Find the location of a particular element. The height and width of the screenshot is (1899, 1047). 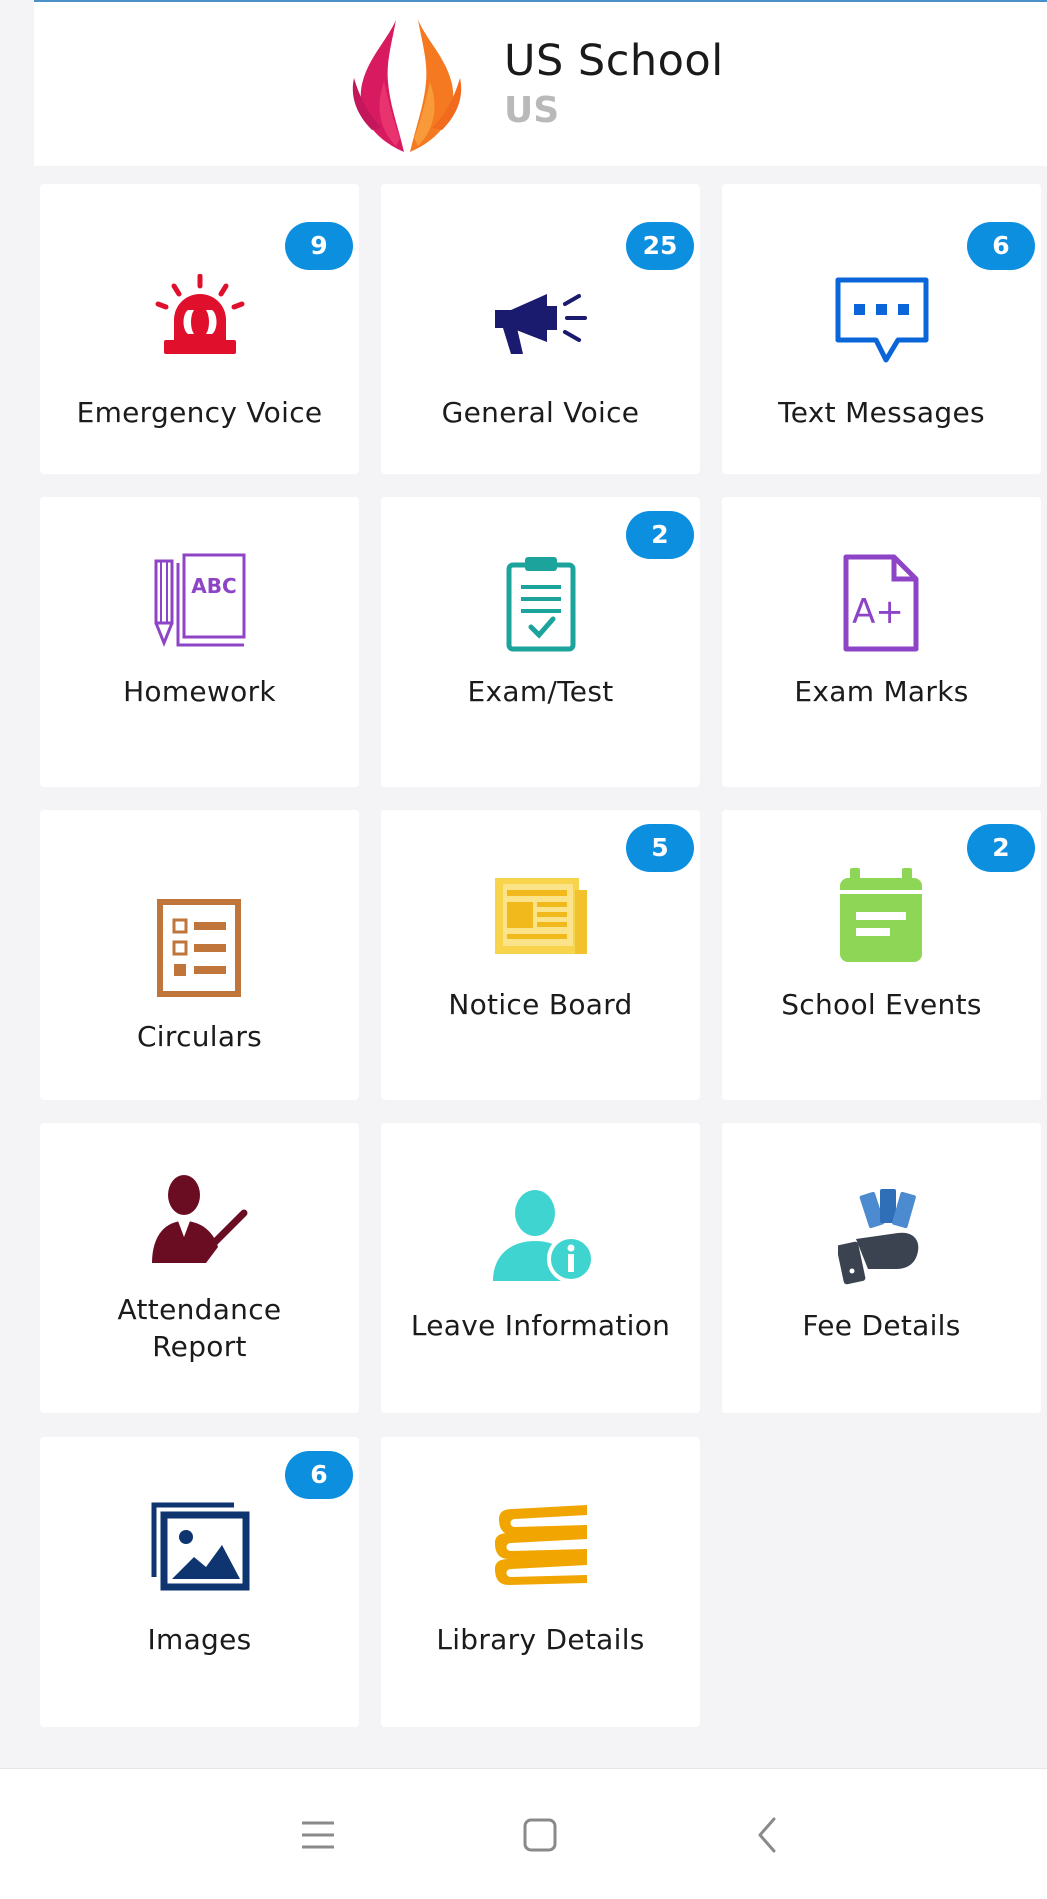

school-header: US School US is located at coordinates (540, 83).